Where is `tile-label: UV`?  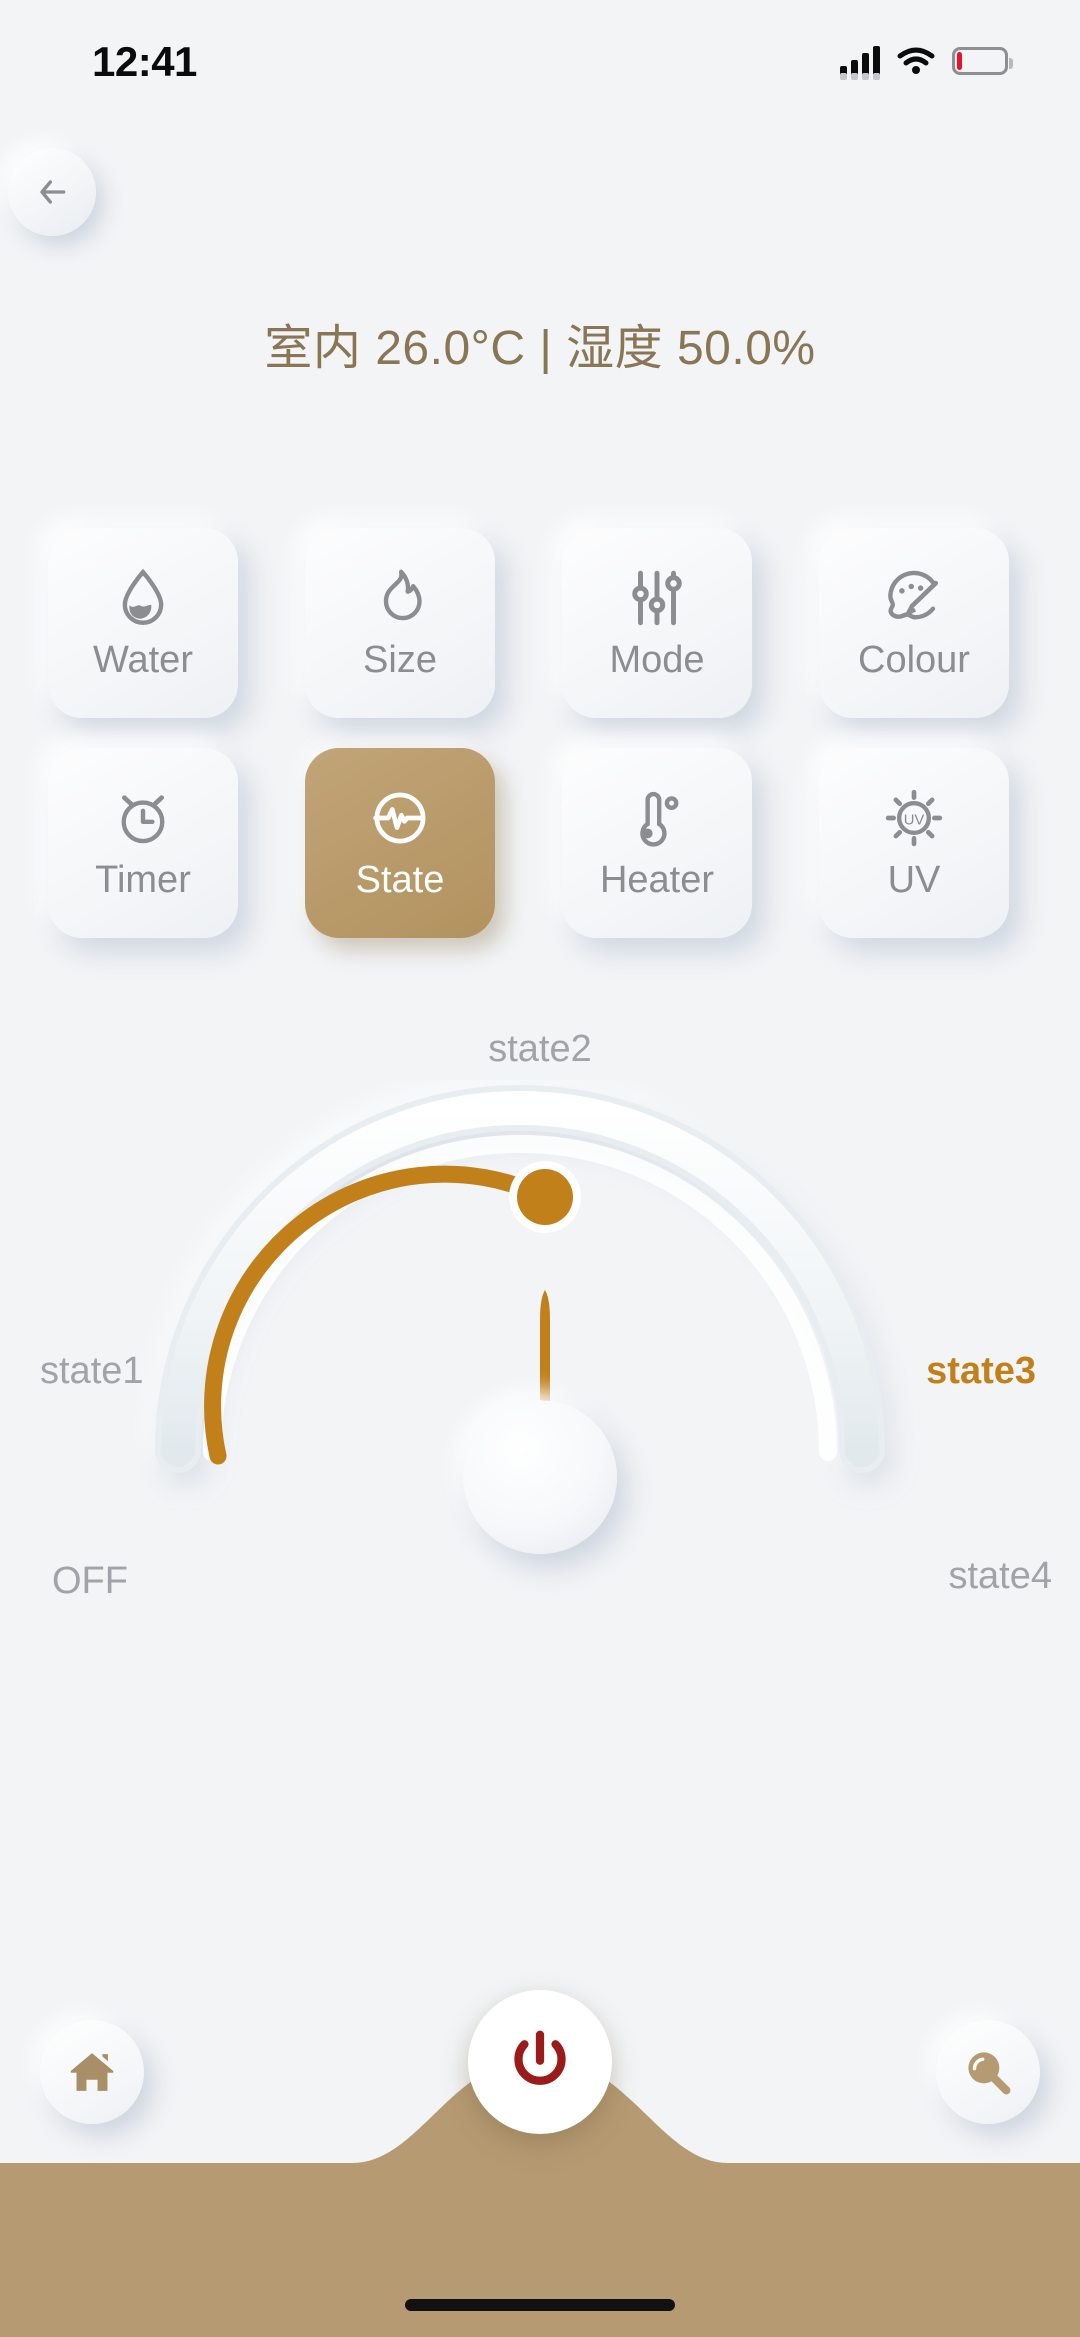 tile-label: UV is located at coordinates (914, 879).